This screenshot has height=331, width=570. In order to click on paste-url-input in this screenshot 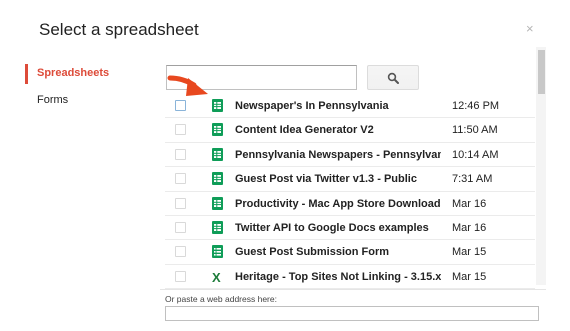, I will do `click(352, 313)`.